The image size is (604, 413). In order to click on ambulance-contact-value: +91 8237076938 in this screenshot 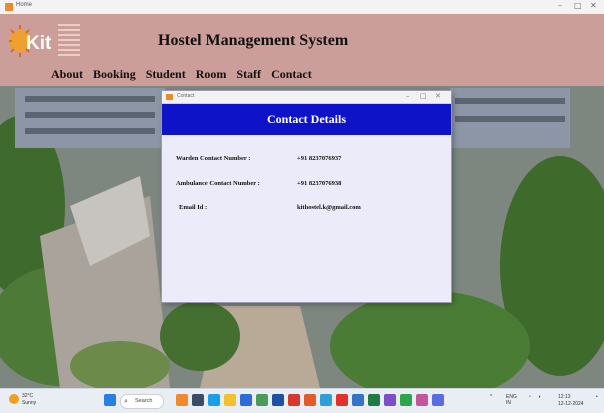, I will do `click(319, 183)`.